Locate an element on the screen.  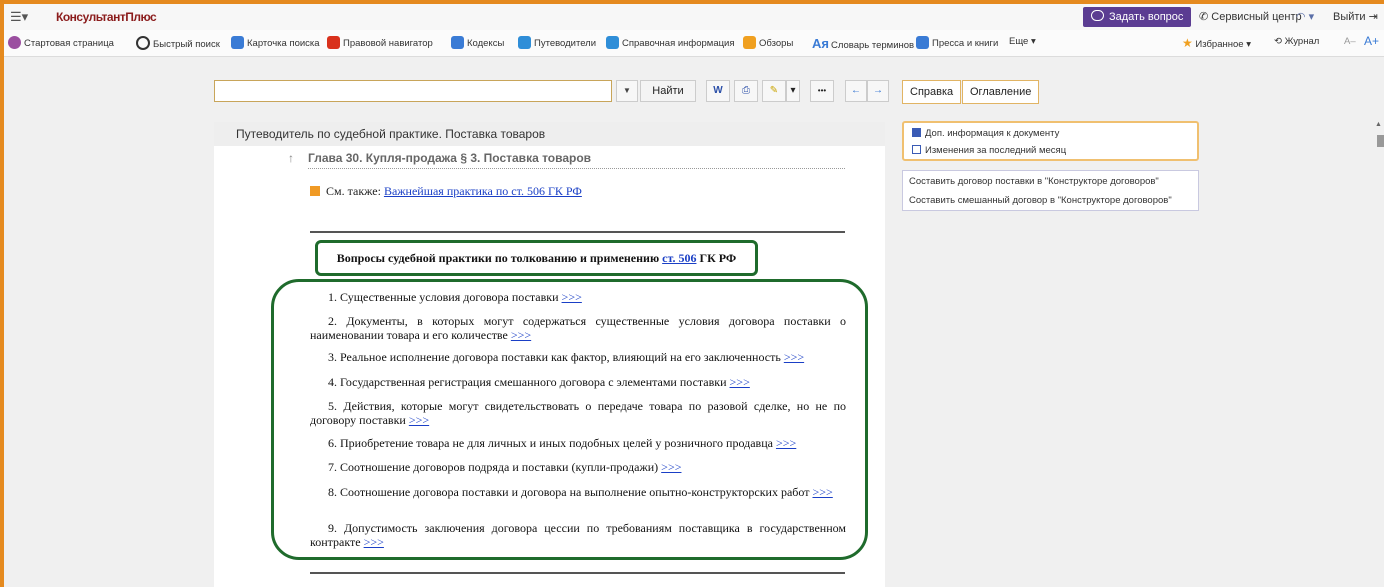
phone-icon: ✆ is located at coordinates (1205, 17).